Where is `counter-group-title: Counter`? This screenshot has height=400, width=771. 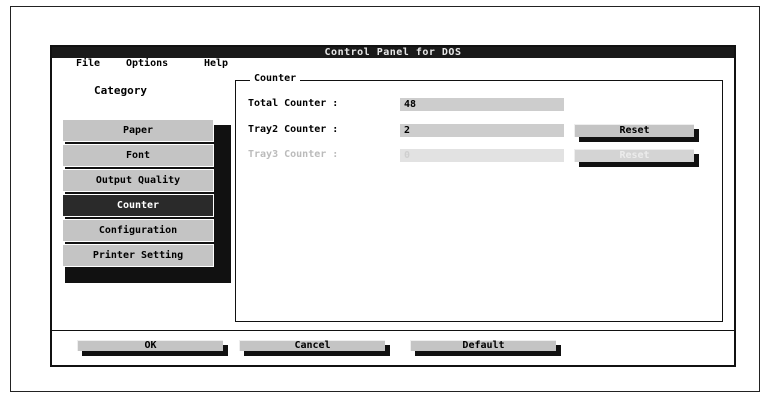
counter-group-title: Counter is located at coordinates (275, 78).